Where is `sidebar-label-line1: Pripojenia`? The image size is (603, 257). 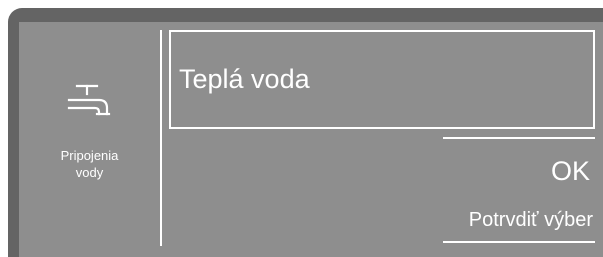
sidebar-label-line1: Pripojenia is located at coordinates (89, 155).